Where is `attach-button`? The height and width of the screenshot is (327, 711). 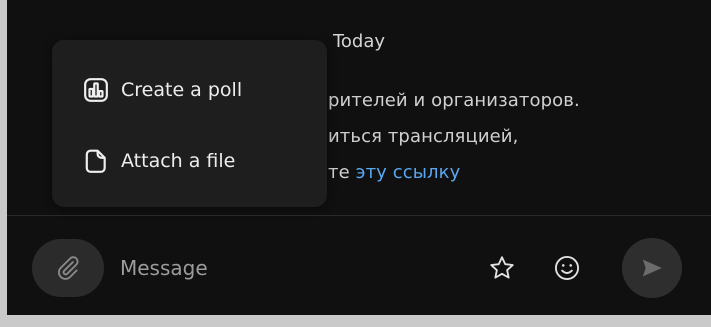 attach-button is located at coordinates (68, 268).